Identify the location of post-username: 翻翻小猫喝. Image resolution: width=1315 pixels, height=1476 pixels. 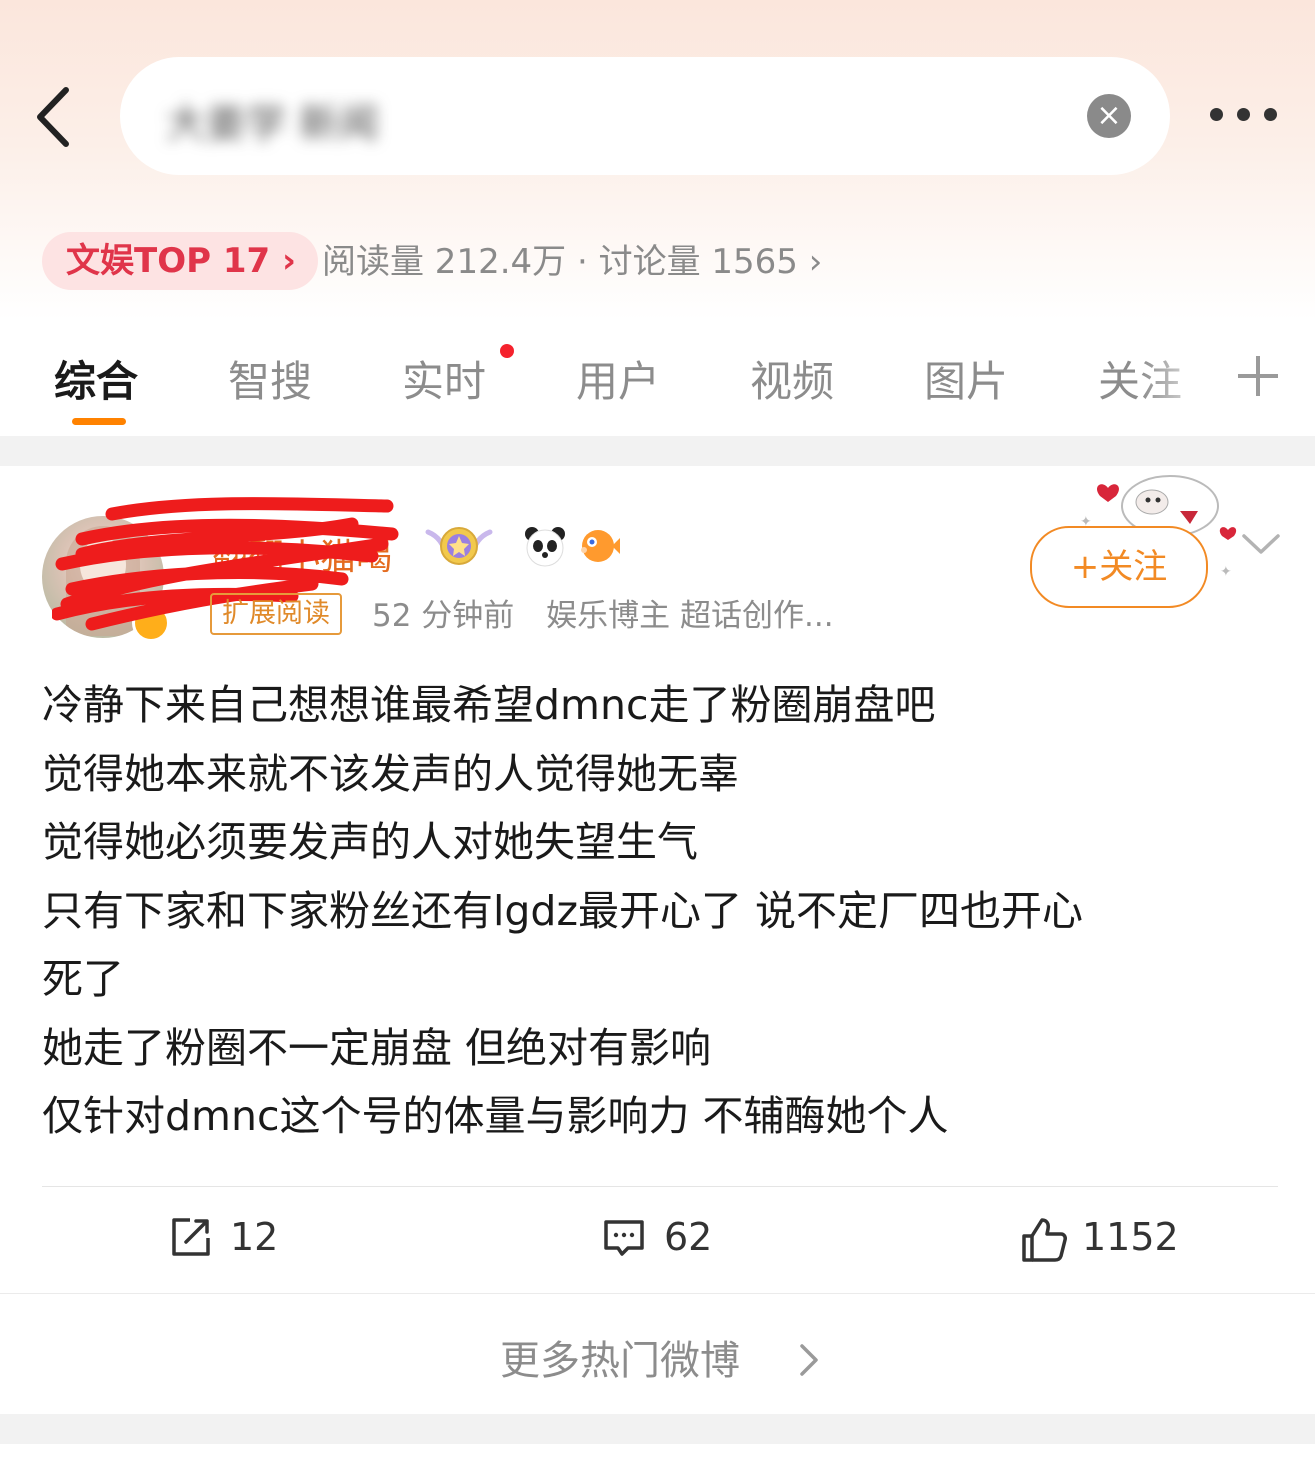
(302, 554).